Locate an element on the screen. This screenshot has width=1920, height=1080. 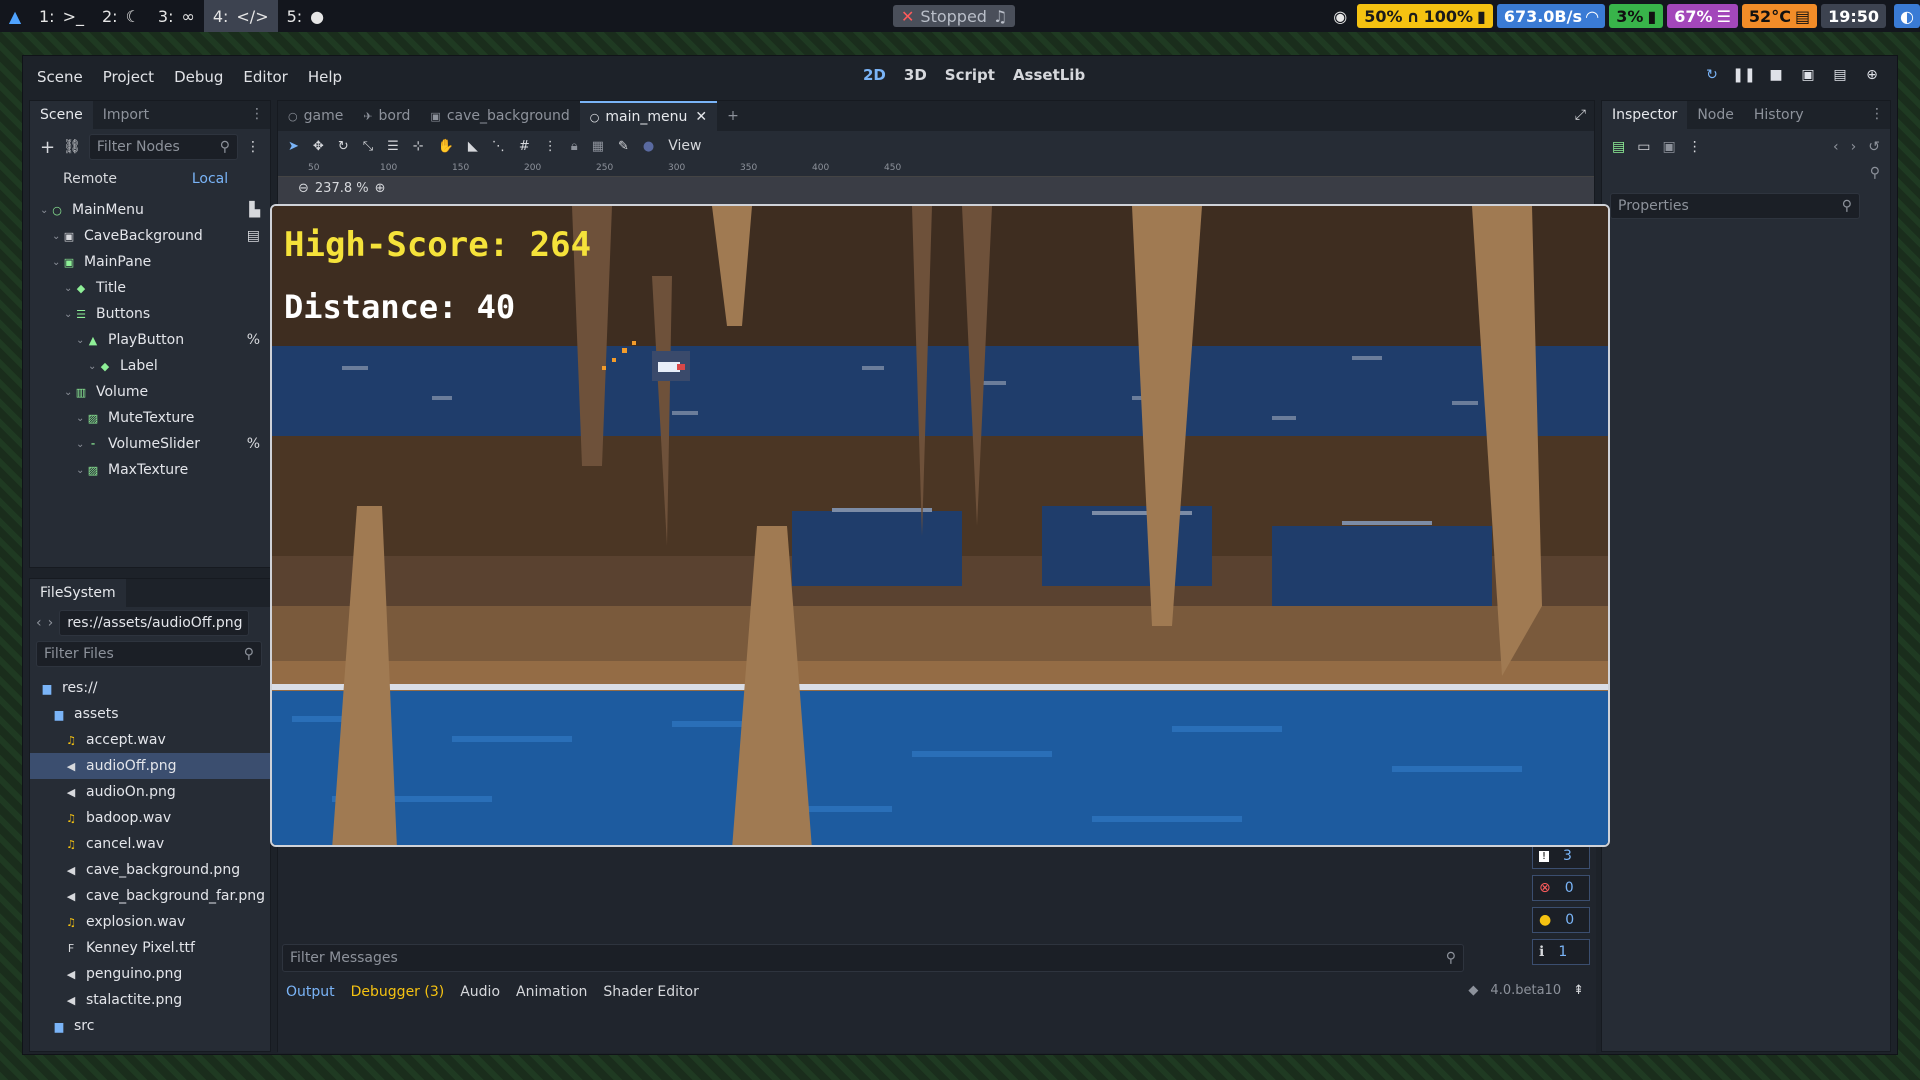
pin-panel-icon: ⇞ is located at coordinates (1578, 990).